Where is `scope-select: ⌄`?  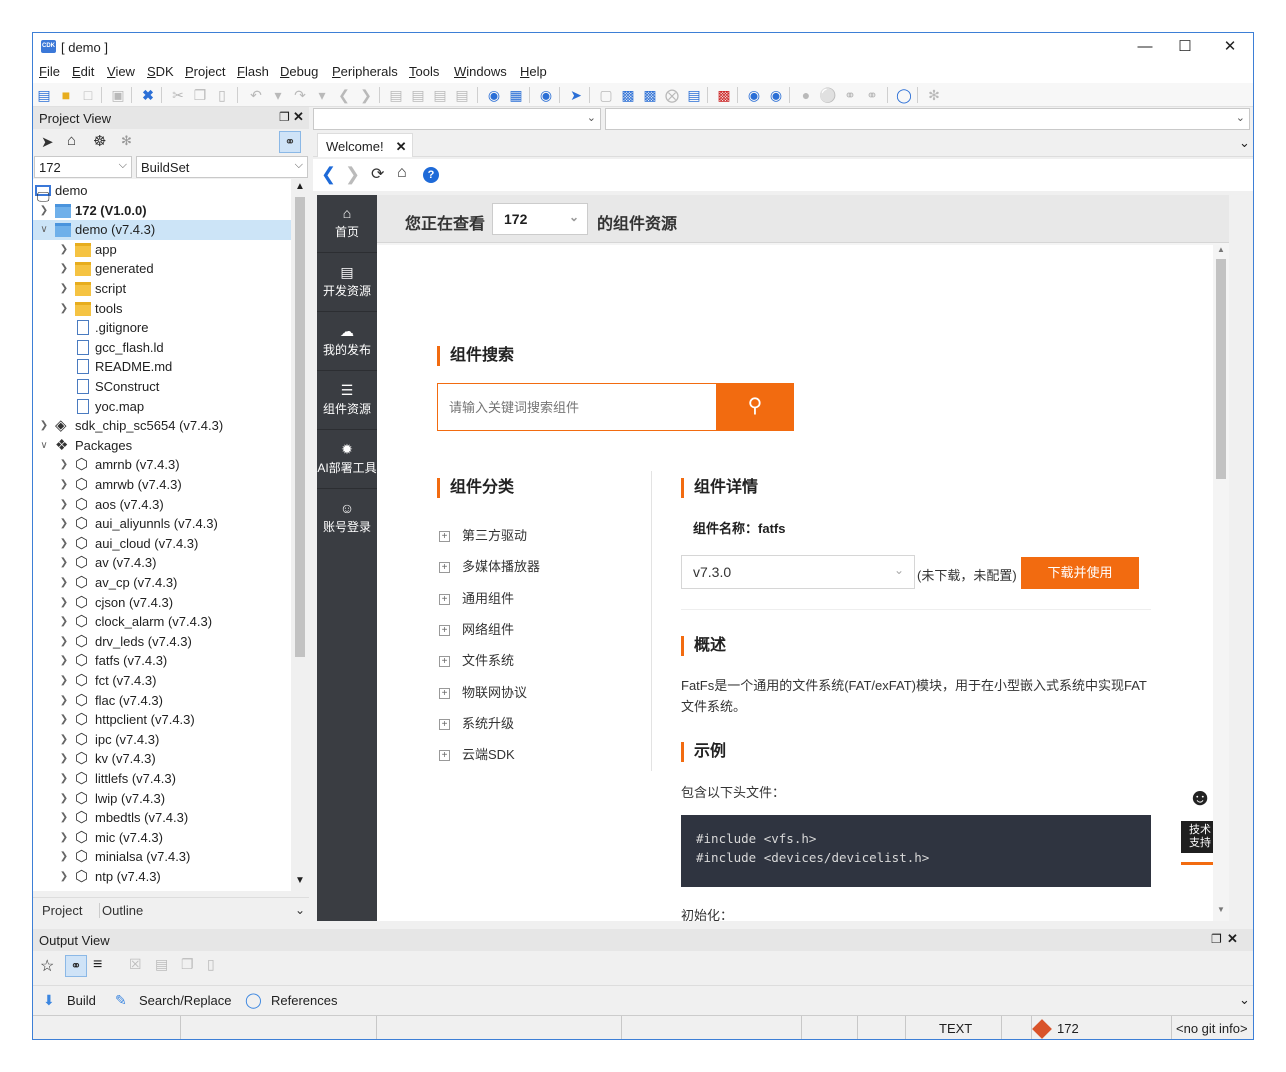
scope-select: ⌄ is located at coordinates (457, 119).